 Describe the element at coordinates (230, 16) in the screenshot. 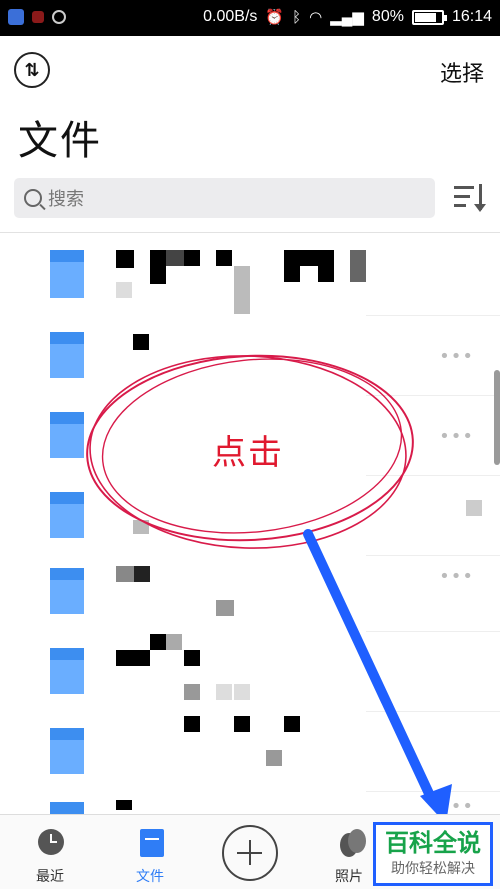

I see `network-speed: 0.00B/s` at that location.